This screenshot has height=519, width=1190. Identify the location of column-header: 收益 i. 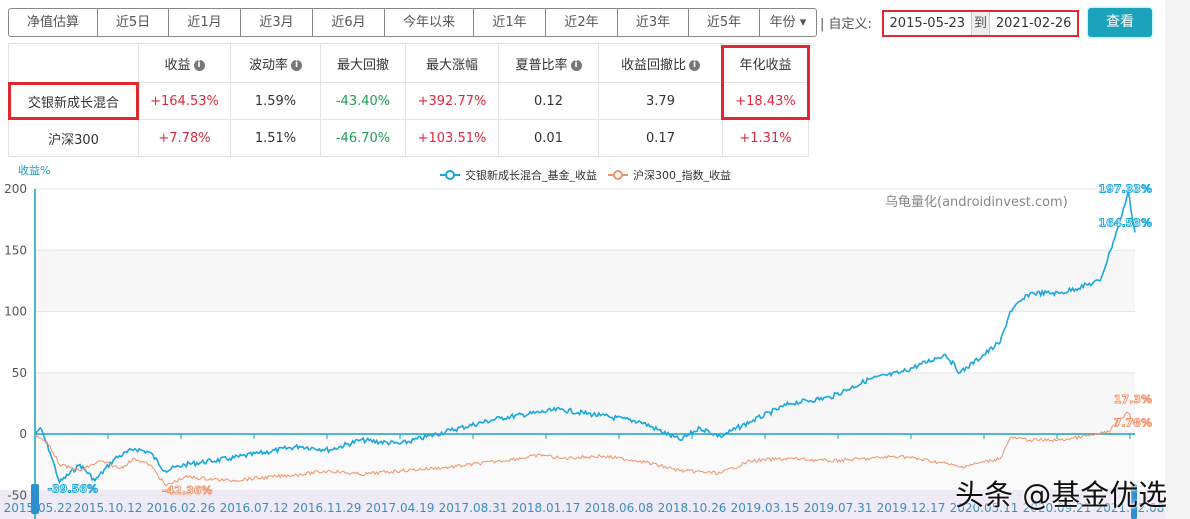
(184, 63).